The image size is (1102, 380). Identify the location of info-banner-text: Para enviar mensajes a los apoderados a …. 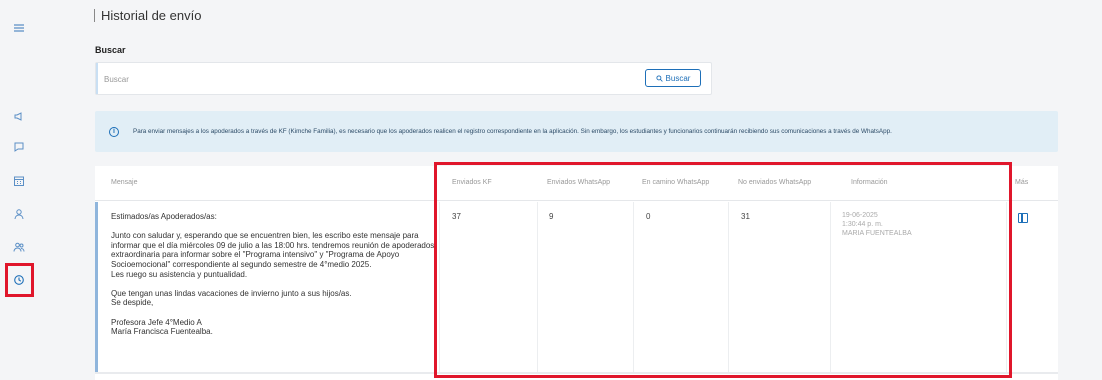
(512, 131).